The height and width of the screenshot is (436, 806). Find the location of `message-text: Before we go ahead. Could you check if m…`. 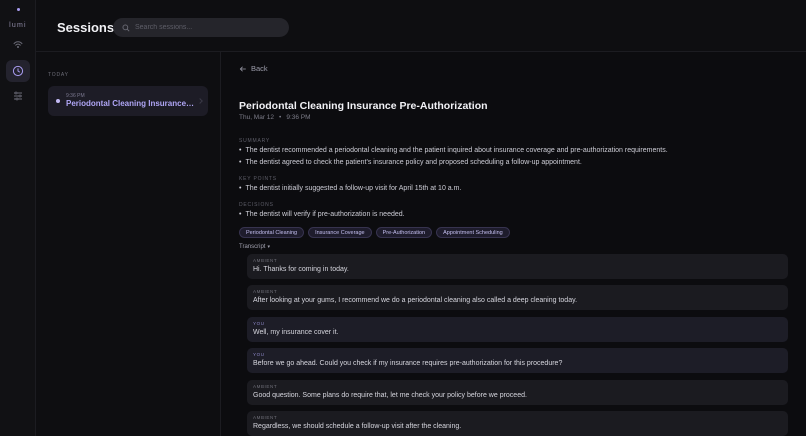

message-text: Before we go ahead. Could you check if m… is located at coordinates (408, 363).